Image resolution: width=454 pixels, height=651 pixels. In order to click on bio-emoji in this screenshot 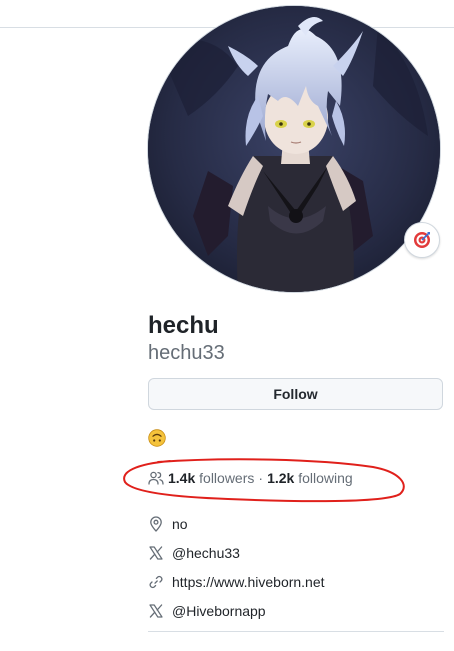, I will do `click(157, 438)`.